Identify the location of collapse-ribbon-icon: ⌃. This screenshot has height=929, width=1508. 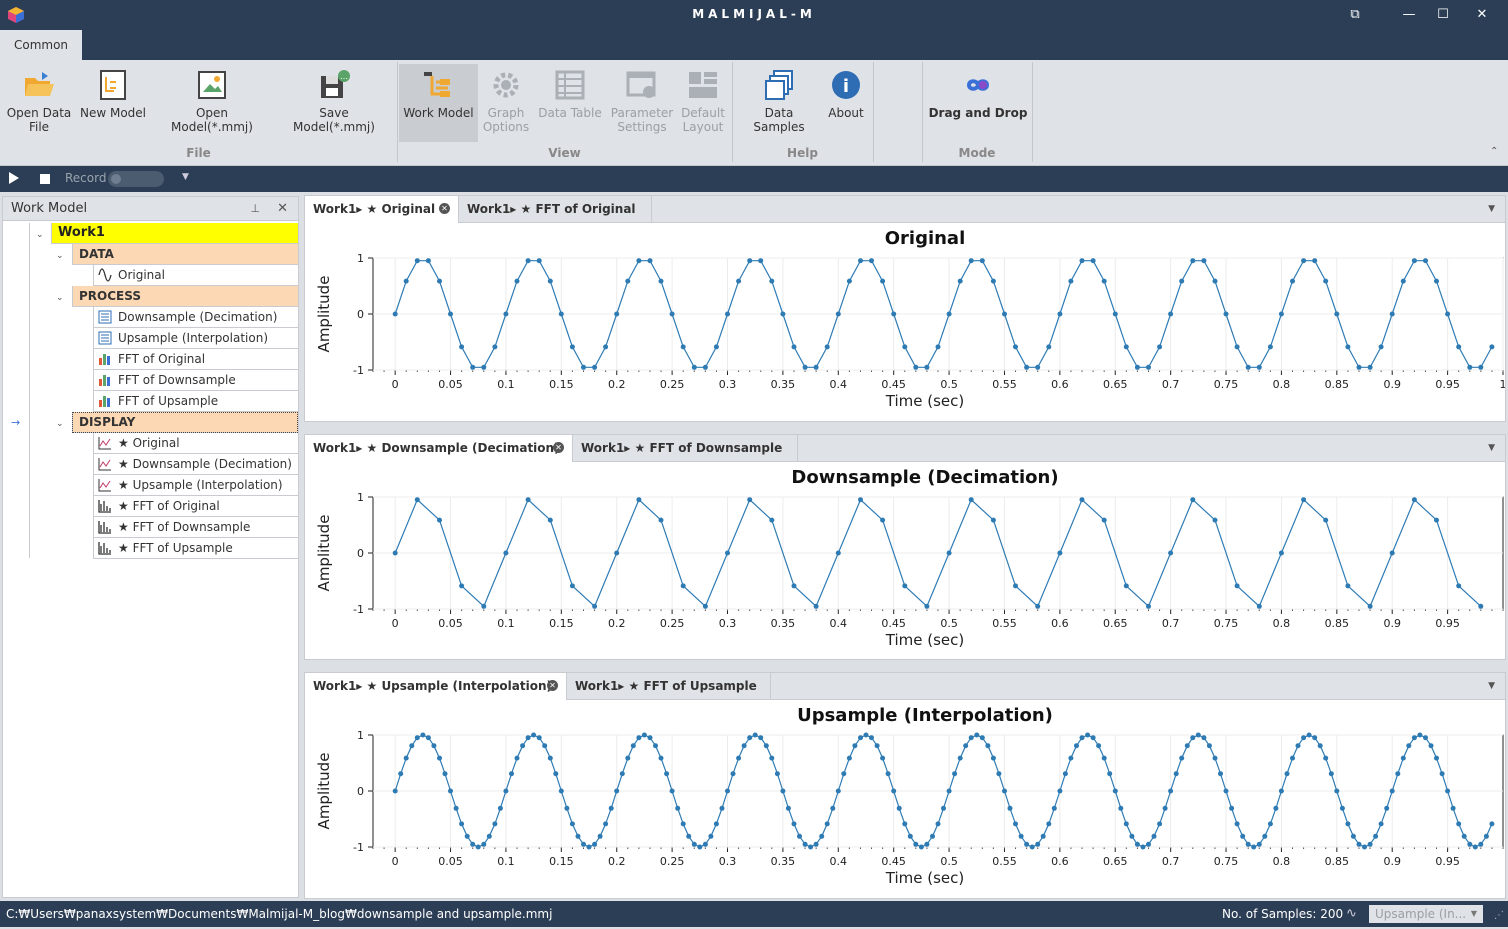
(1494, 151).